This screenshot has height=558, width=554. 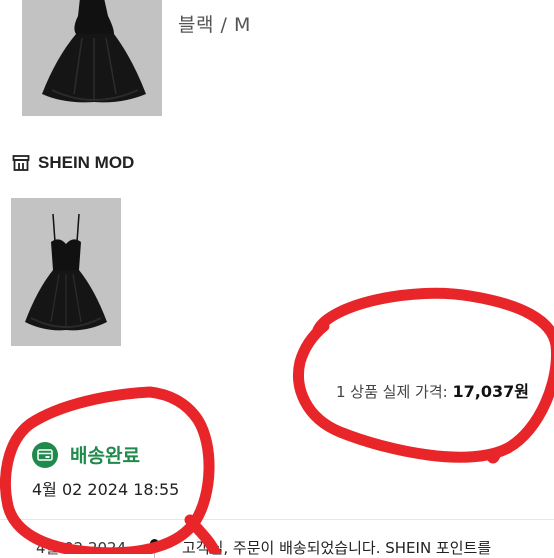 What do you see at coordinates (86, 162) in the screenshot?
I see `store-name: SHEIN MOD` at bounding box center [86, 162].